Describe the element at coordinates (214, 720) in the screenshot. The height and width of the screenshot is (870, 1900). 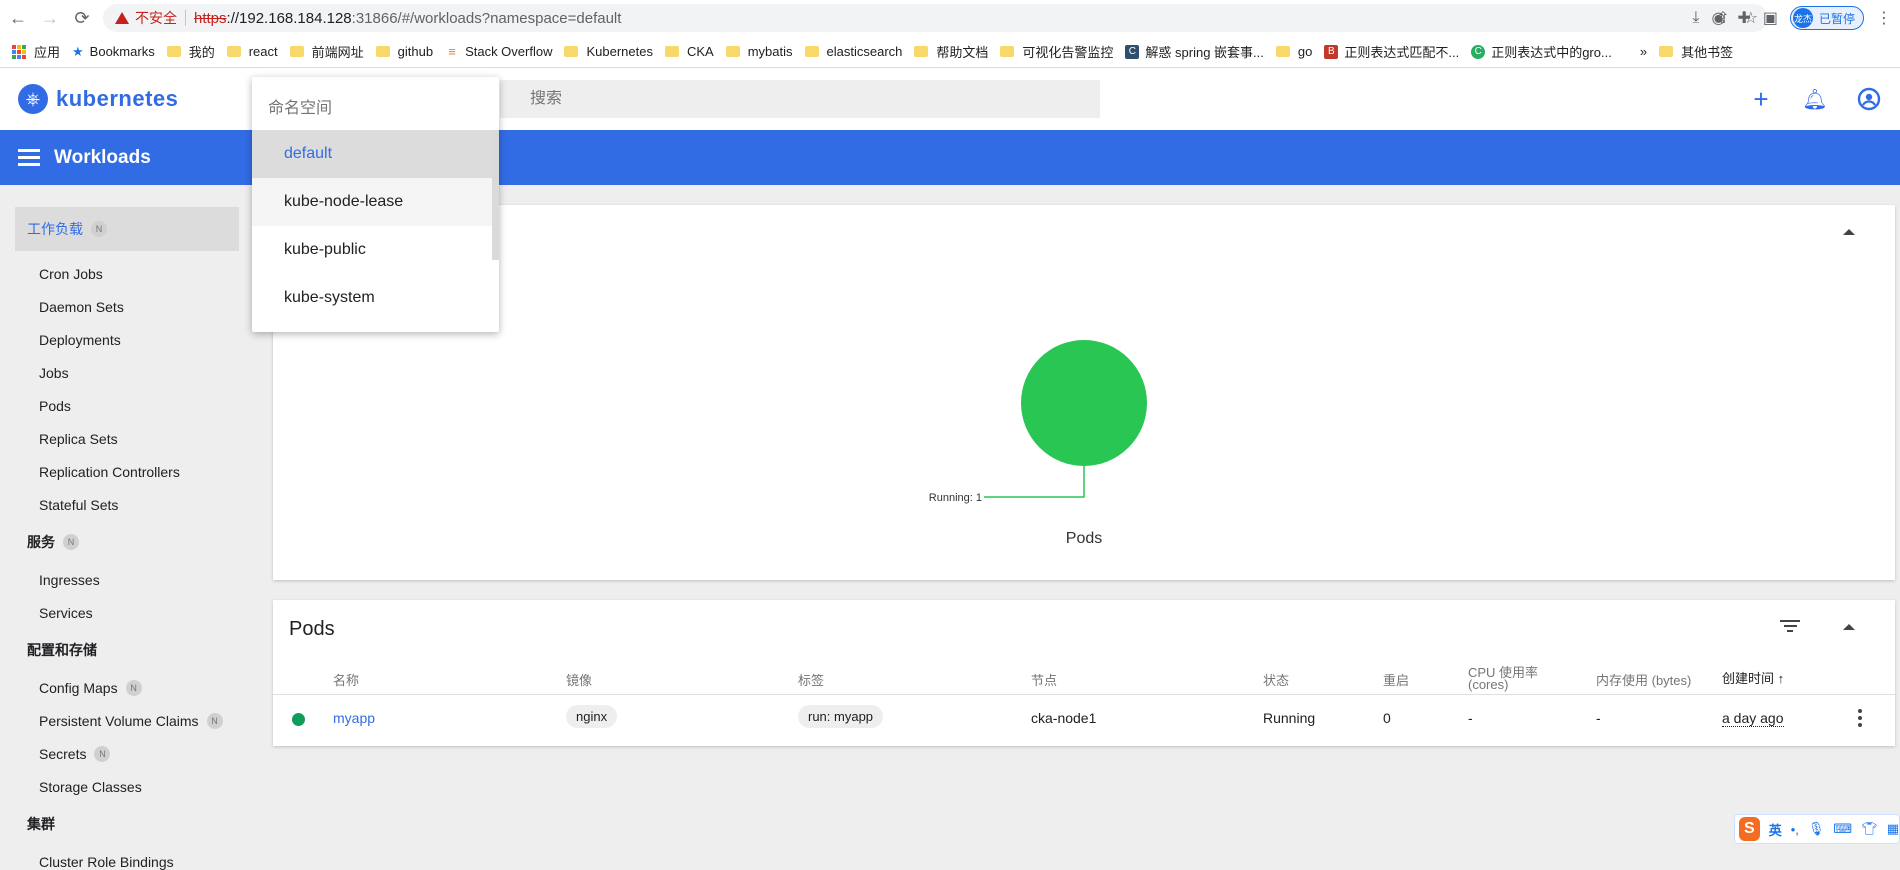
I see `namespaced-badge: N` at that location.